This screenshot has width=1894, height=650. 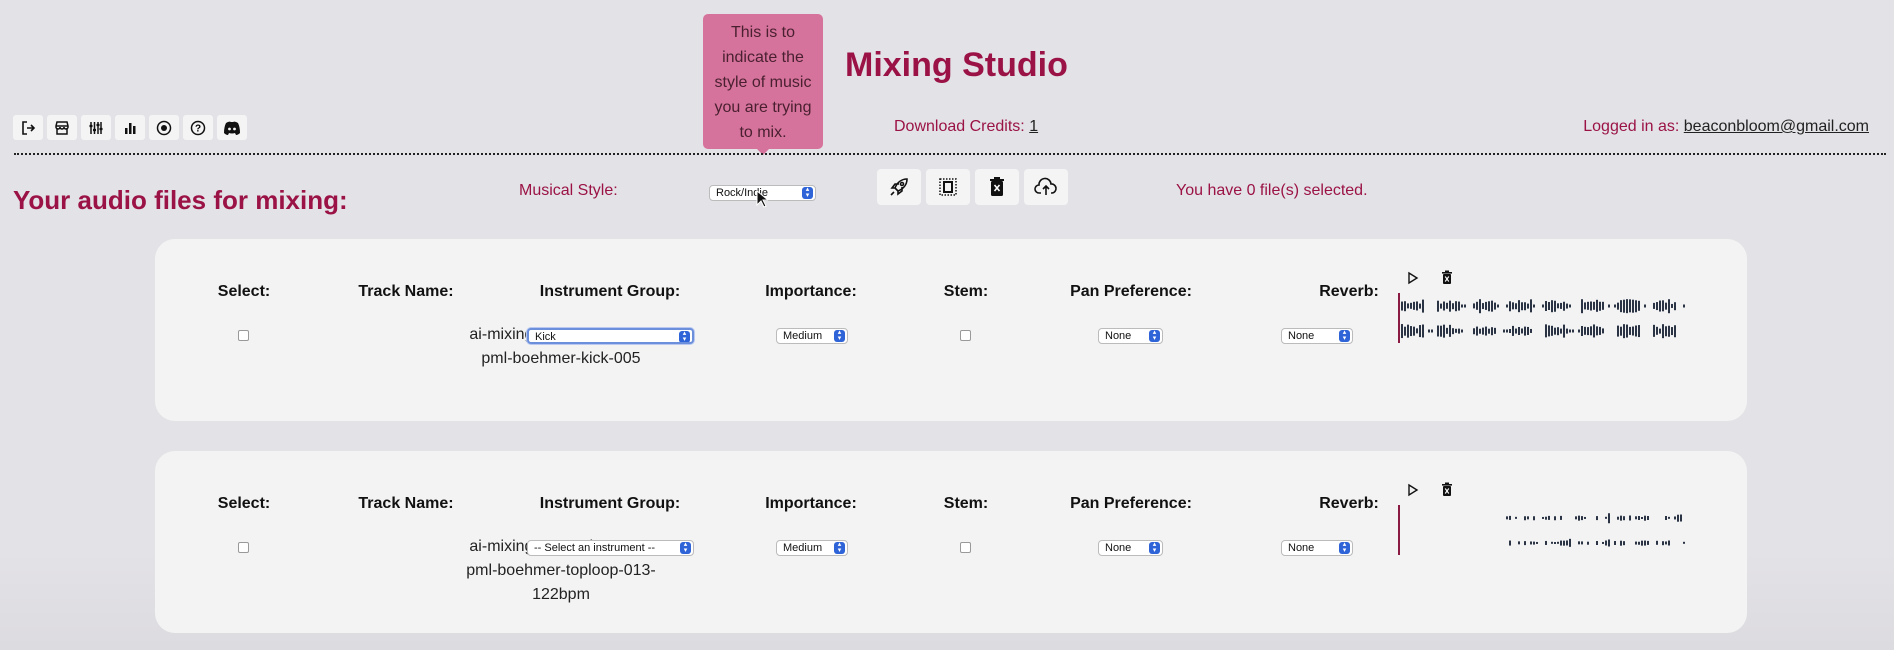 I want to click on mixer-icon, so click(x=96, y=127).